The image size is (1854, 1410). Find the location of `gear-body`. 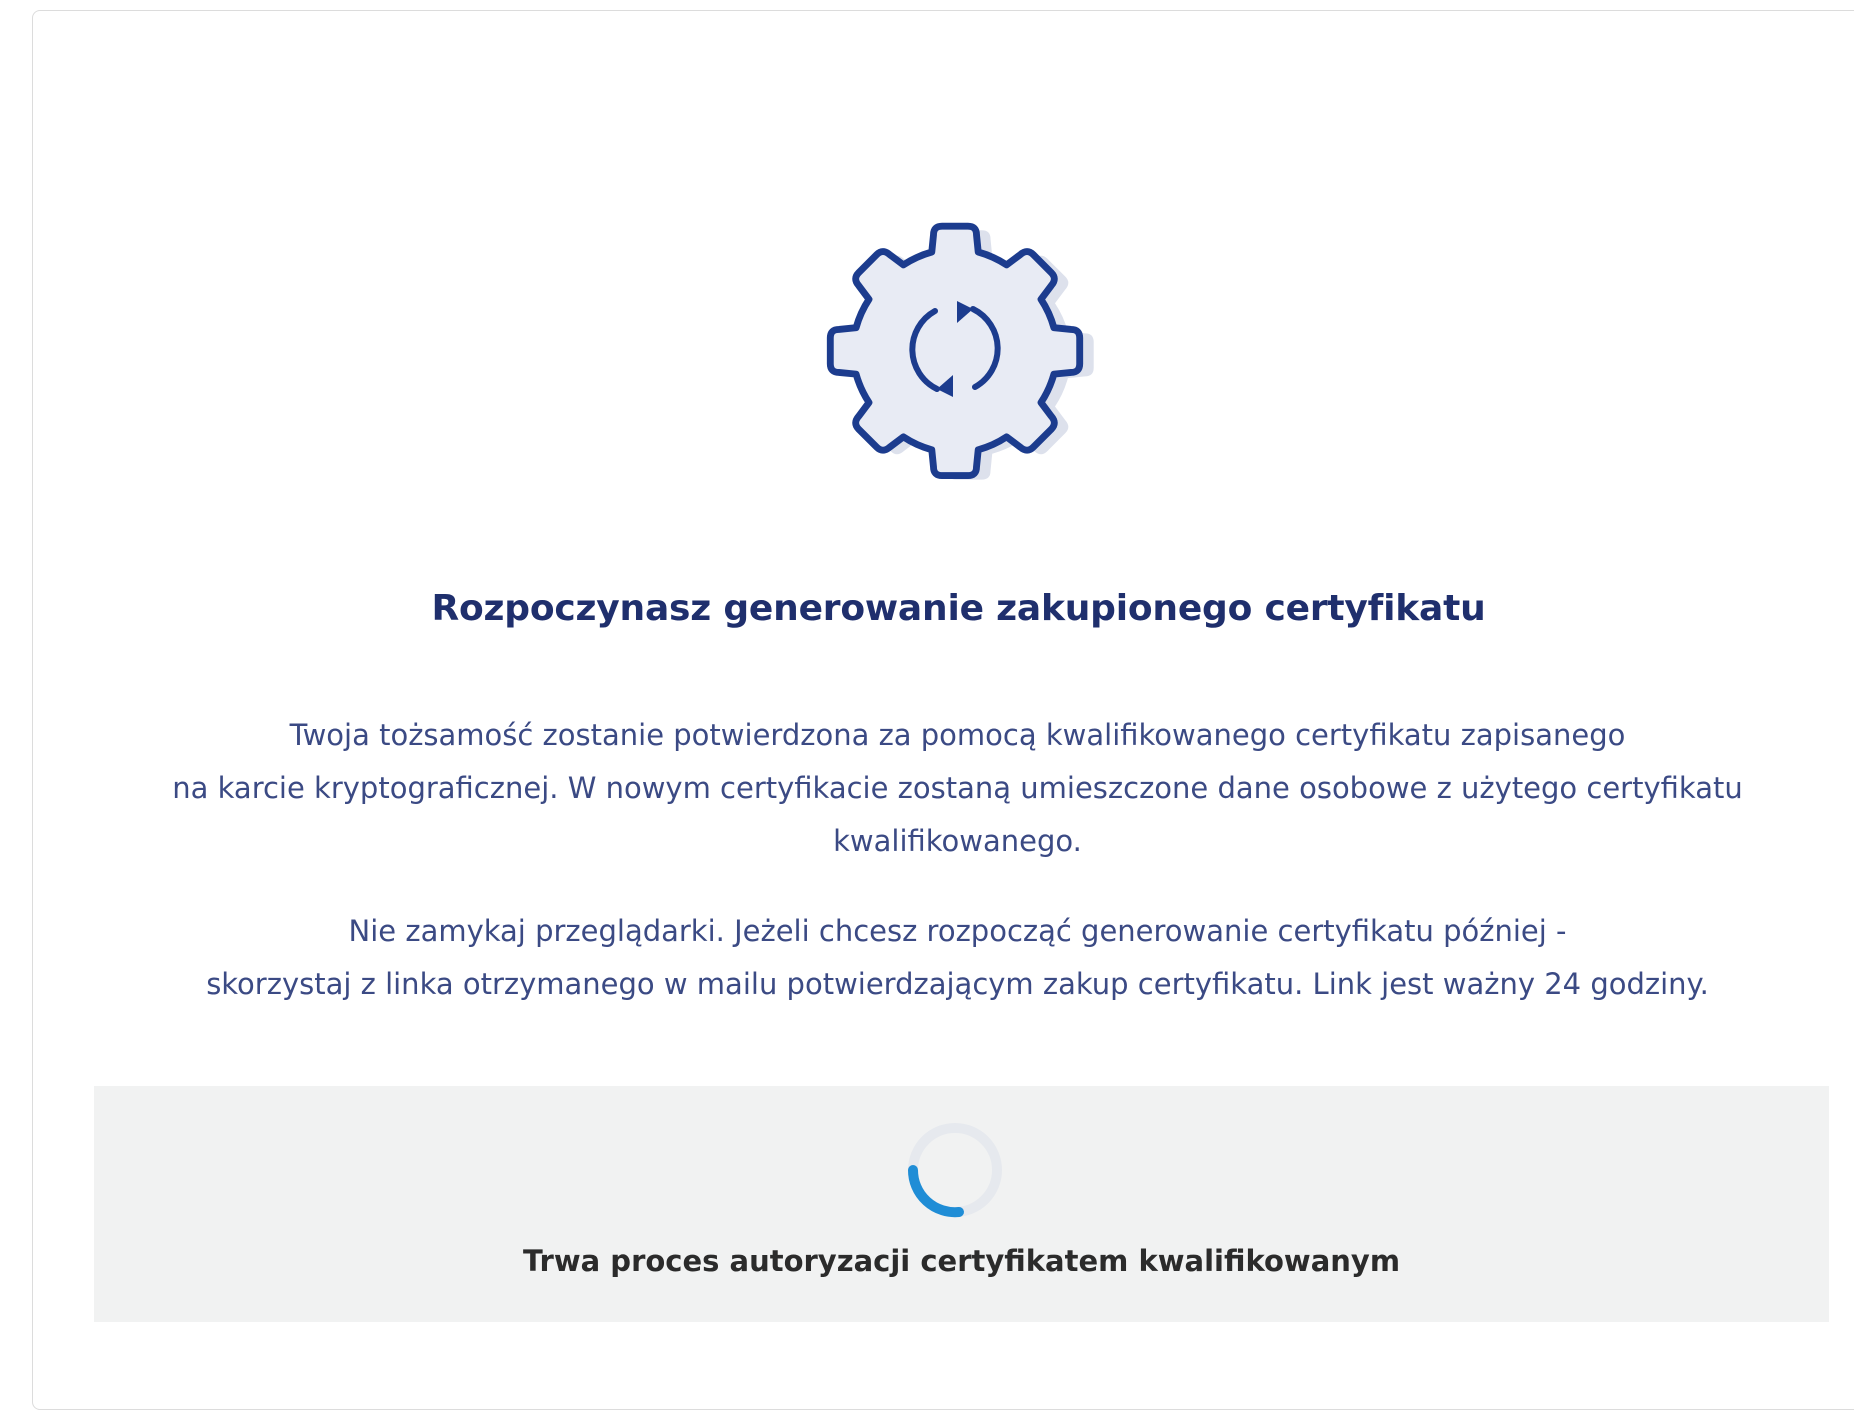

gear-body is located at coordinates (955, 351).